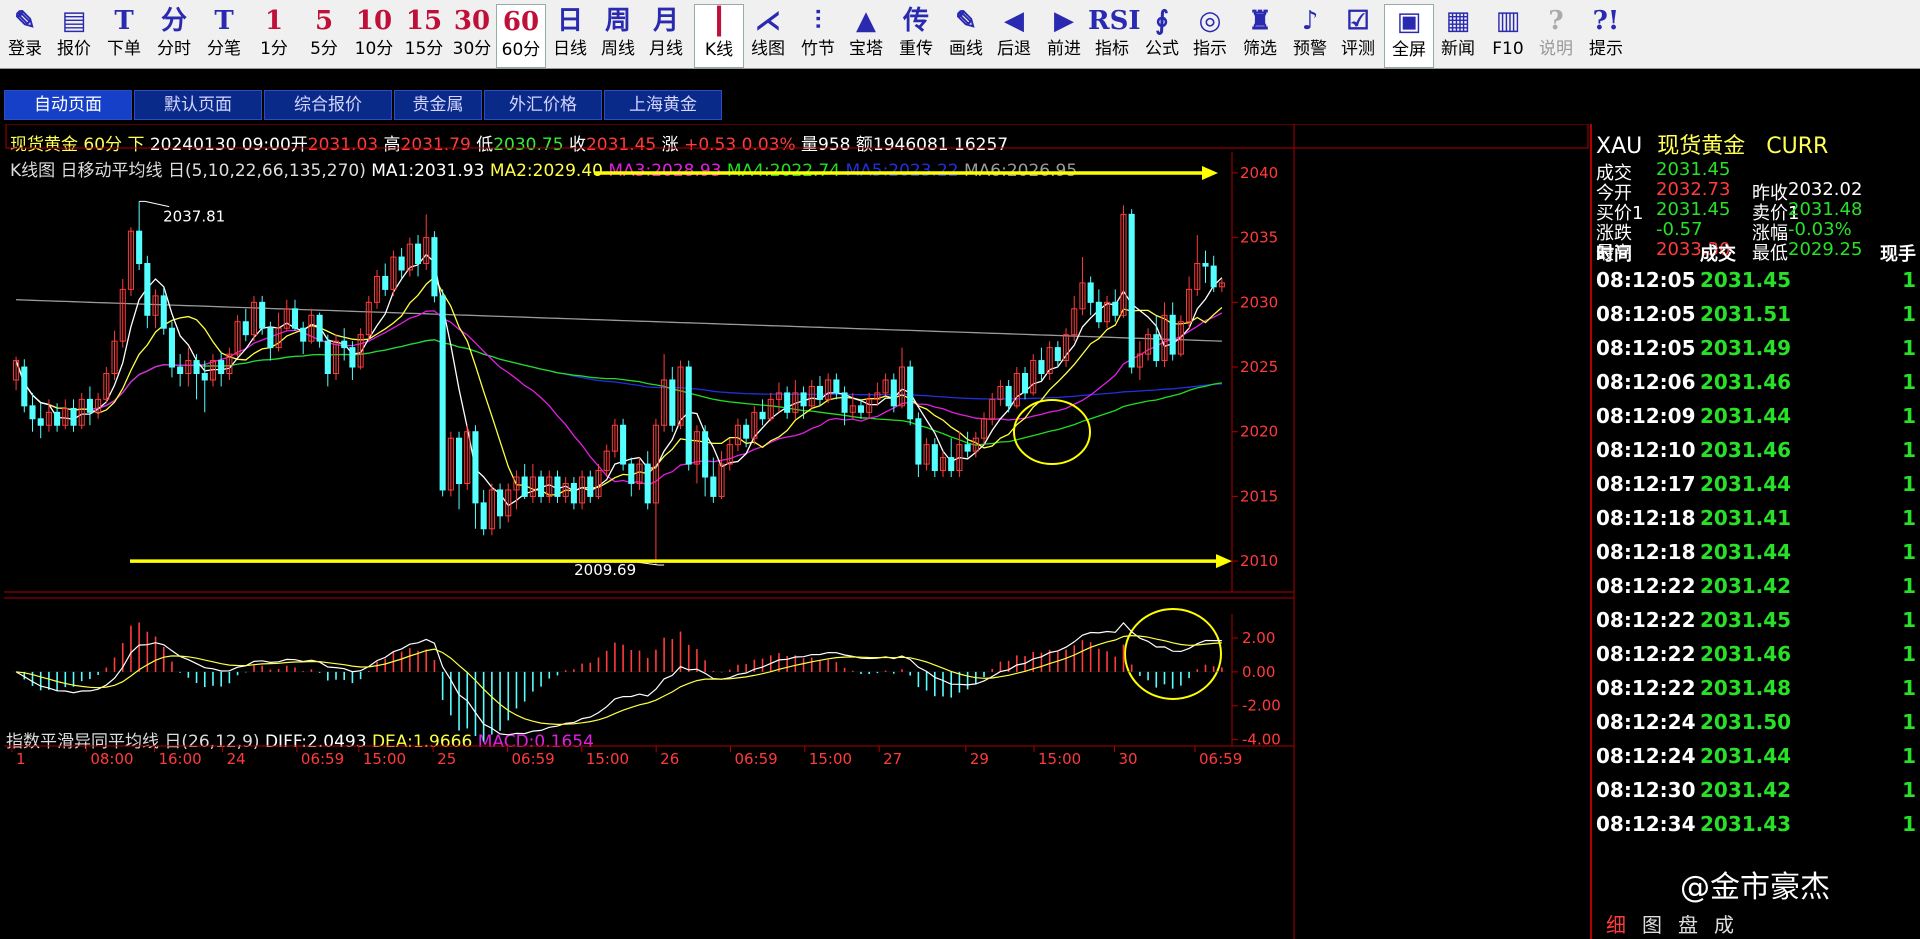 The image size is (1920, 939). What do you see at coordinates (960, 103) in the screenshot?
I see `page-tabs: 自动页面 默认页面 综合报价 贵金属 外汇价格 上海黄金` at bounding box center [960, 103].